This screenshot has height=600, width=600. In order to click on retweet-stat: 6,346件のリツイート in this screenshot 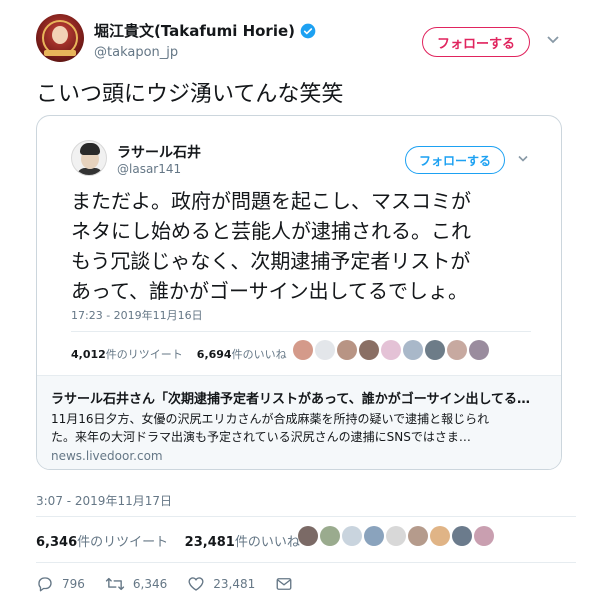, I will do `click(102, 542)`.